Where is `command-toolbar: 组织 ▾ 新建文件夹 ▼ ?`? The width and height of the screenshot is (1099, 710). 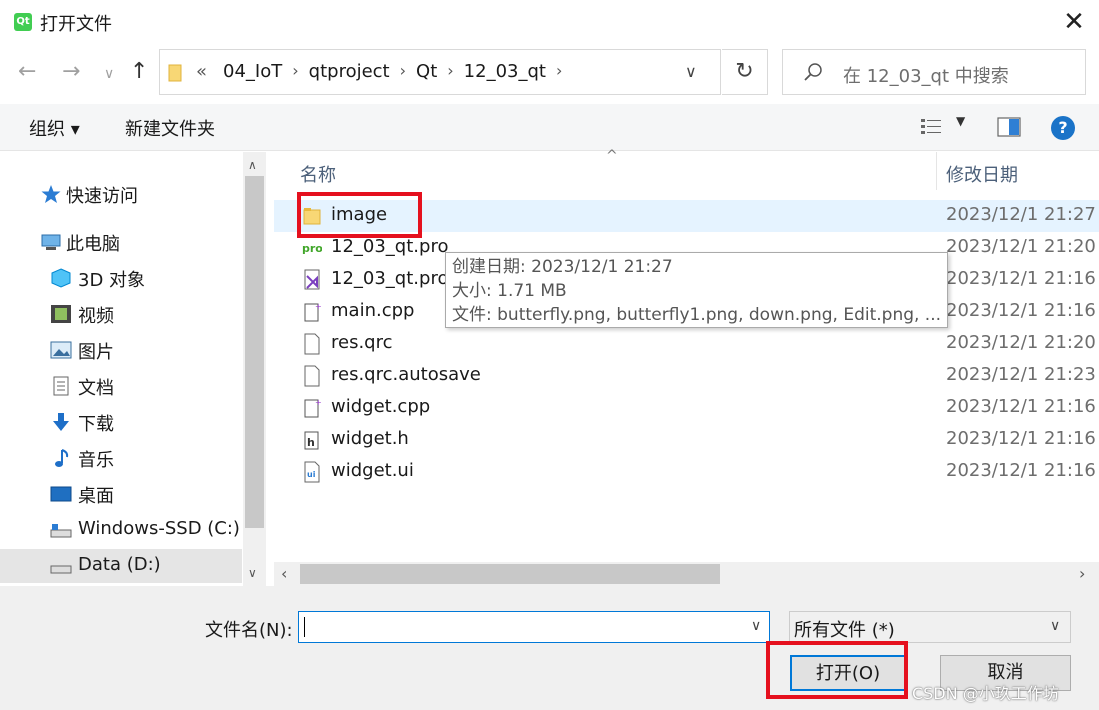
command-toolbar: 组织 ▾ 新建文件夹 ▼ ? is located at coordinates (549, 127).